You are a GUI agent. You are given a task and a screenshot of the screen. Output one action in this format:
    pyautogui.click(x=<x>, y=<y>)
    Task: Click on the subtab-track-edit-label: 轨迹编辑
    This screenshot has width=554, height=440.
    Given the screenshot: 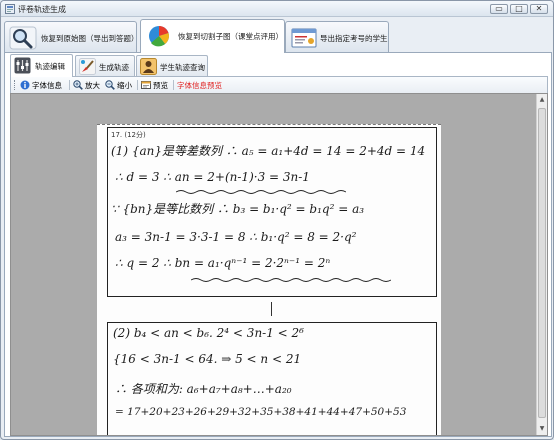 What is the action you would take?
    pyautogui.click(x=50, y=66)
    